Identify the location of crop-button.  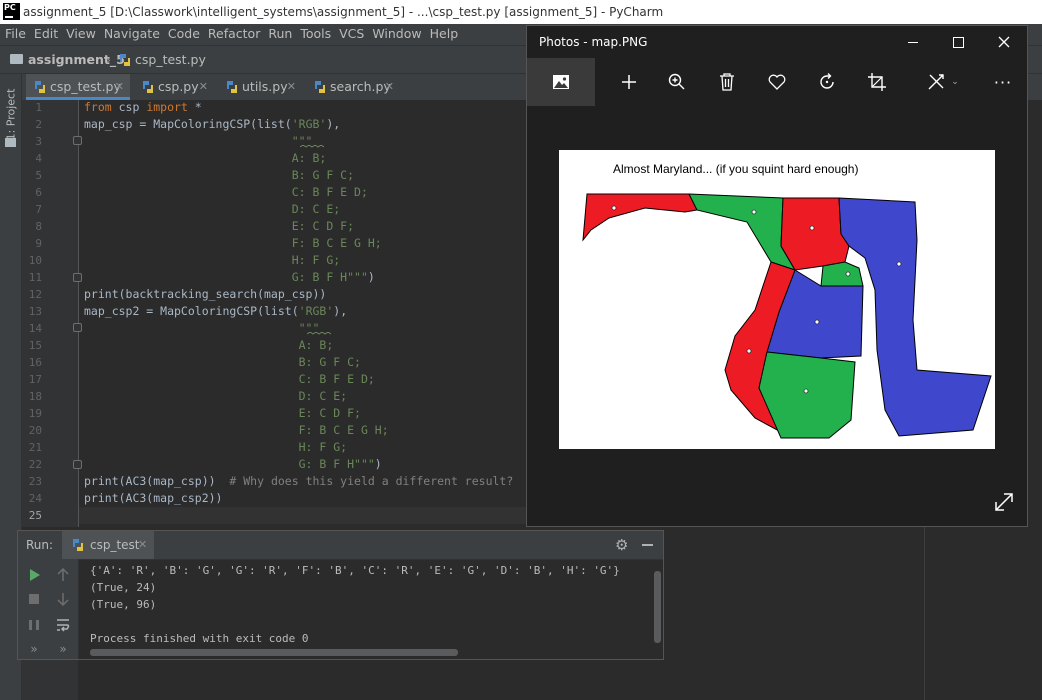
(877, 82).